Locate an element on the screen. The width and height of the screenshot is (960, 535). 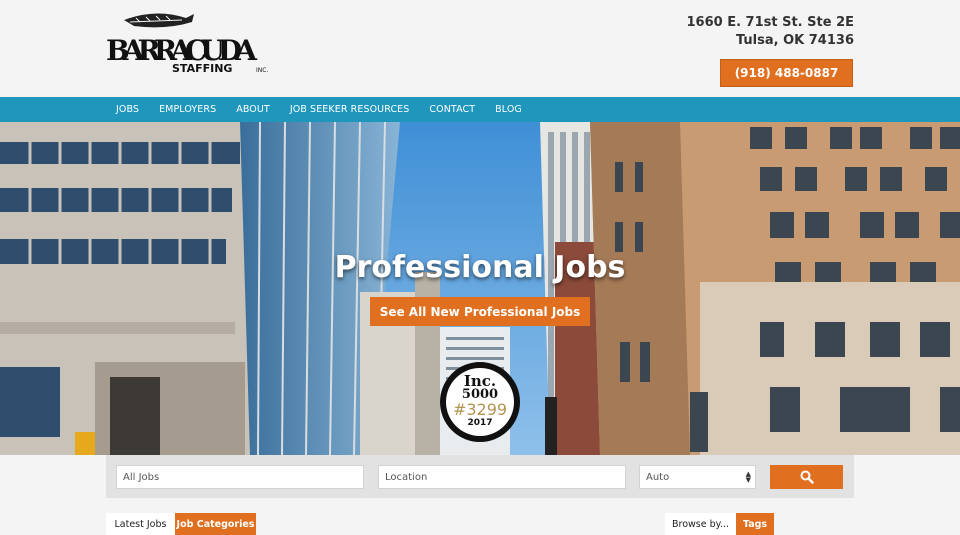
job-search-bar: All Jobs Location Auto ▲ ▼ is located at coordinates (480, 476).